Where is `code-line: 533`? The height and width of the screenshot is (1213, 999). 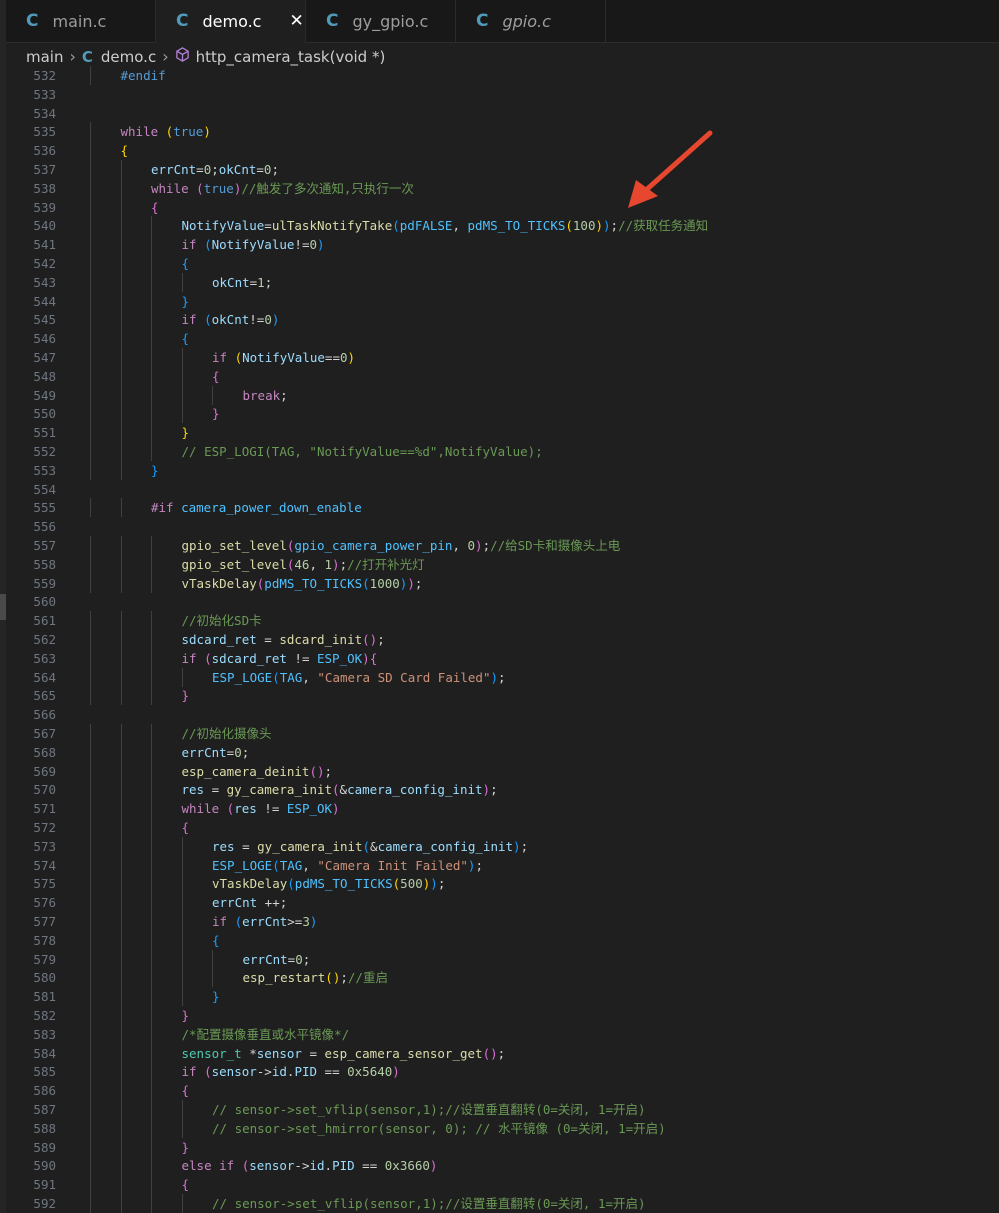
code-line: 533 is located at coordinates (501, 94).